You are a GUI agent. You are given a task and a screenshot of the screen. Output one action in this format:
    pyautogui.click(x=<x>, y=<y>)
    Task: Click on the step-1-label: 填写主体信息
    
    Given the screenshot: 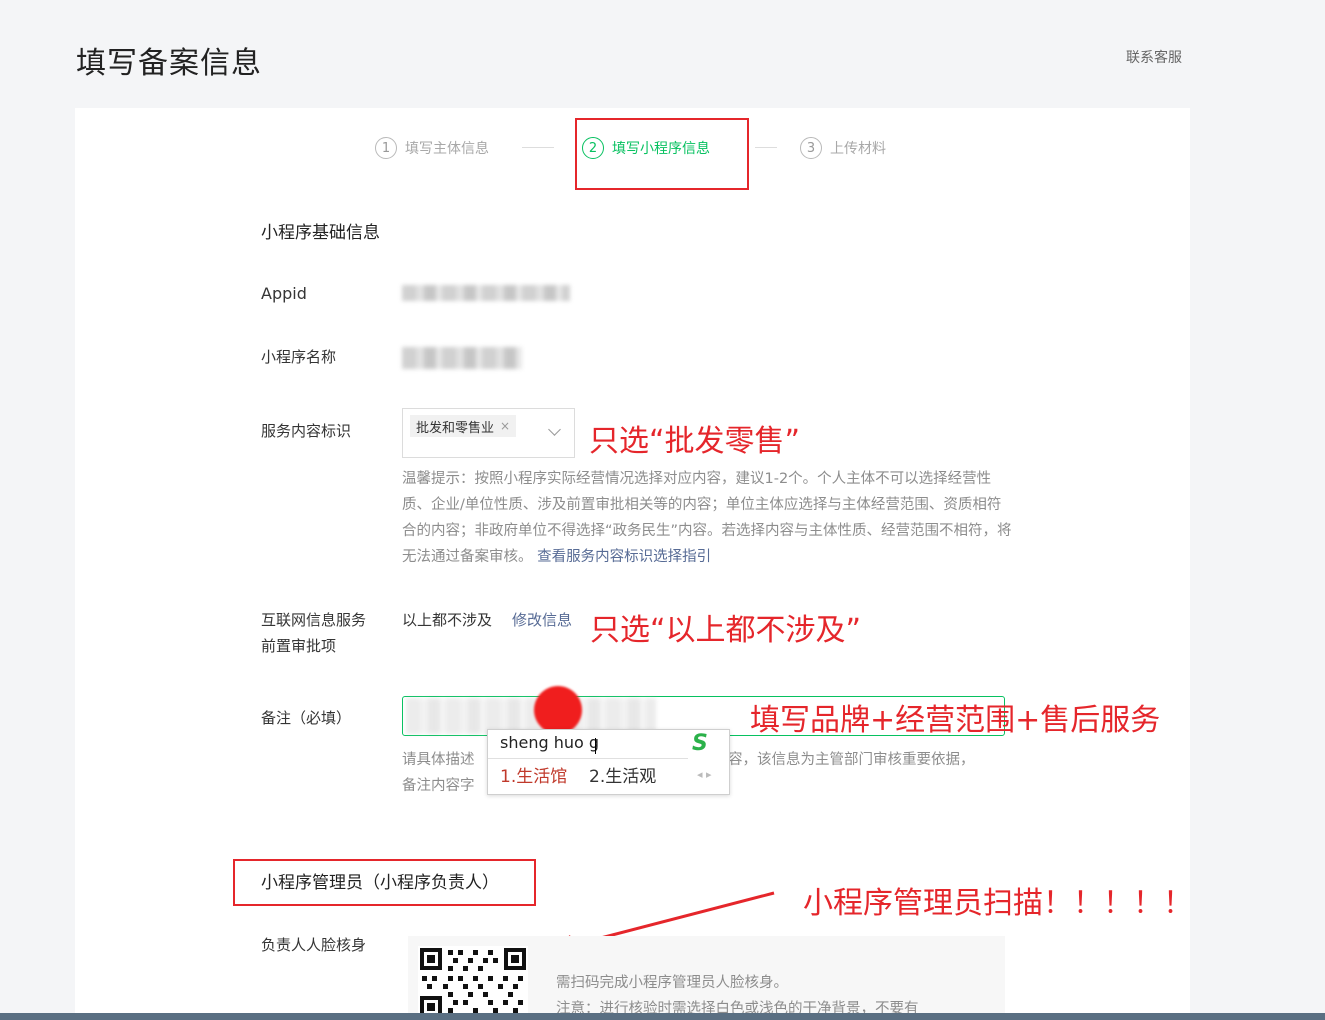 What is the action you would take?
    pyautogui.click(x=447, y=149)
    